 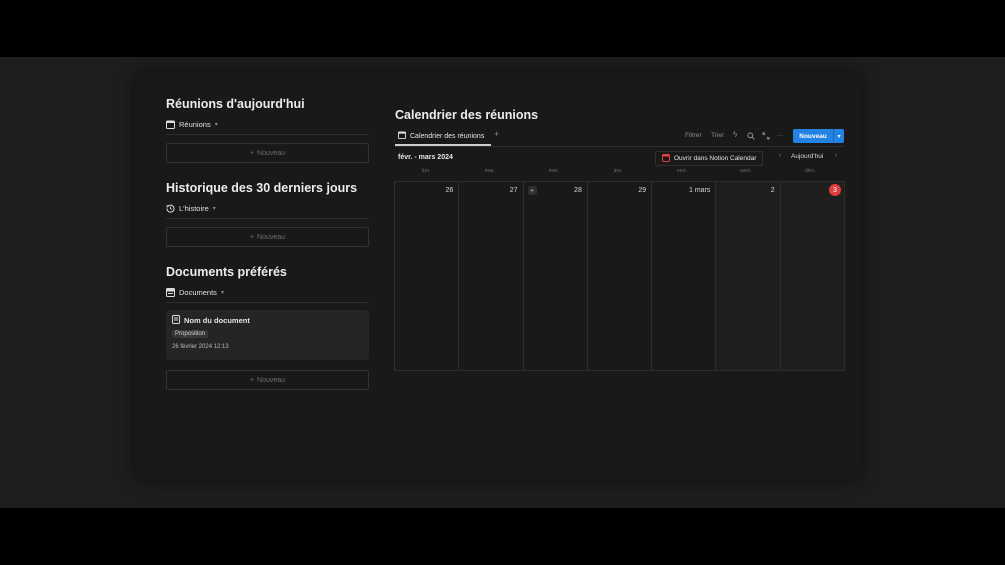 What do you see at coordinates (836, 155) in the screenshot?
I see `chevron-right-icon: ›` at bounding box center [836, 155].